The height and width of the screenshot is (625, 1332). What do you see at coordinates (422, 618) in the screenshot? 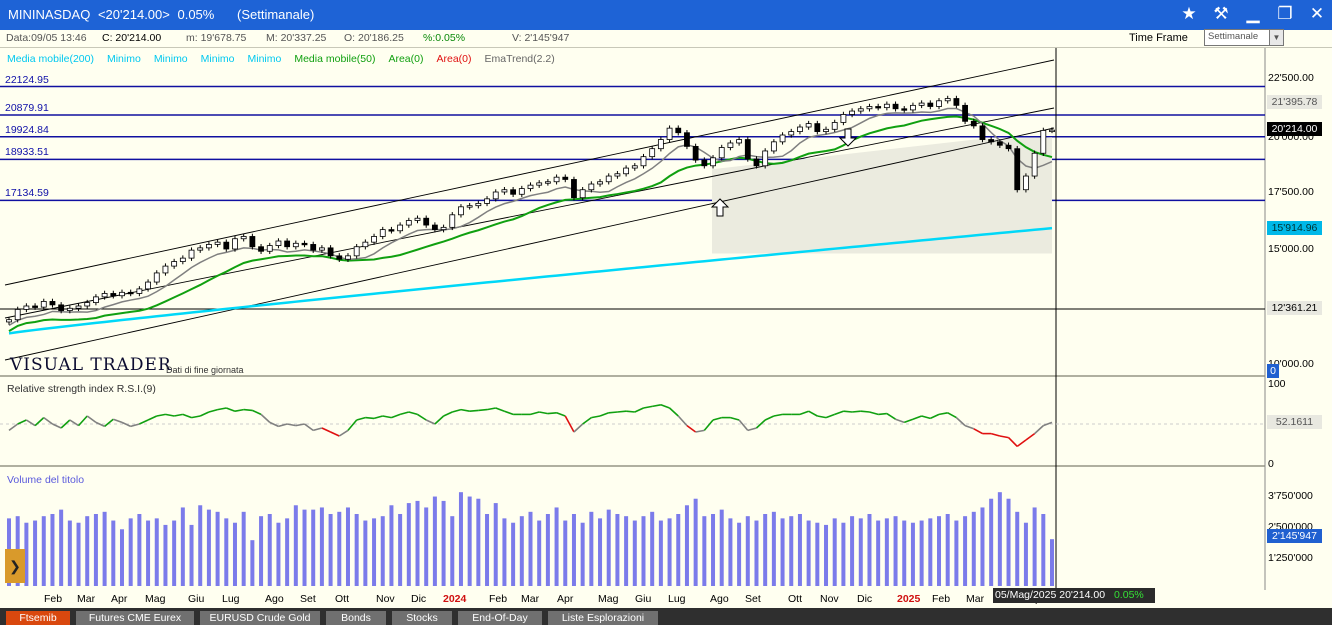
I see `tab-stocks: Stocks` at bounding box center [422, 618].